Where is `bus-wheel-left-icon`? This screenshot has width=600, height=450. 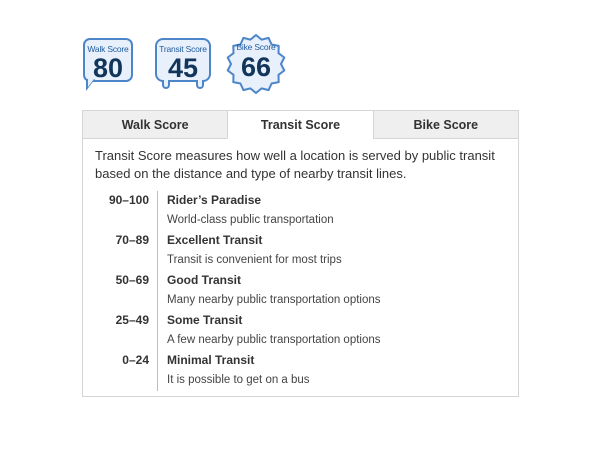 bus-wheel-left-icon is located at coordinates (166, 84).